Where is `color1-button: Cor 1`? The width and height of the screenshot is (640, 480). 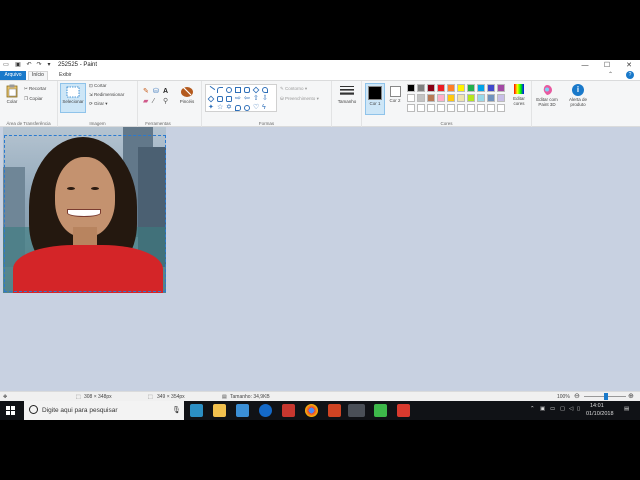 color1-button: Cor 1 is located at coordinates (375, 99).